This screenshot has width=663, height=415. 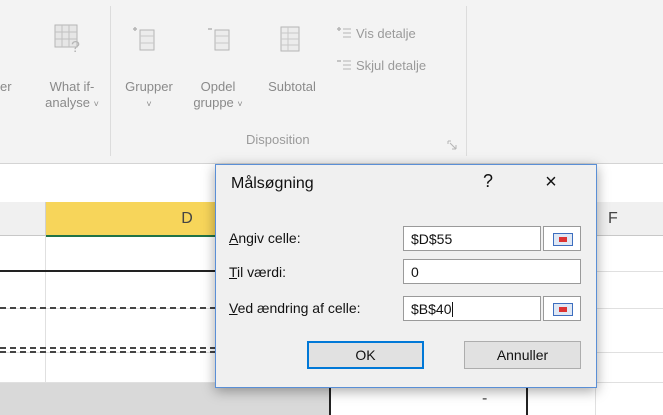 What do you see at coordinates (484, 399) in the screenshot?
I see `cell-value: -` at bounding box center [484, 399].